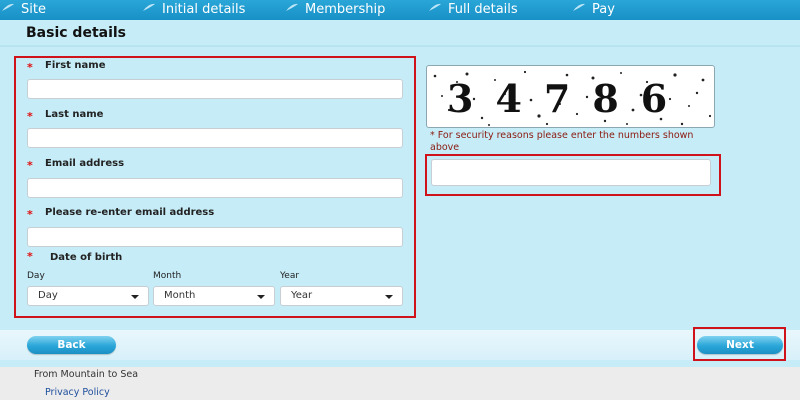  What do you see at coordinates (483, 9) in the screenshot?
I see `nav-step-label: Full details` at bounding box center [483, 9].